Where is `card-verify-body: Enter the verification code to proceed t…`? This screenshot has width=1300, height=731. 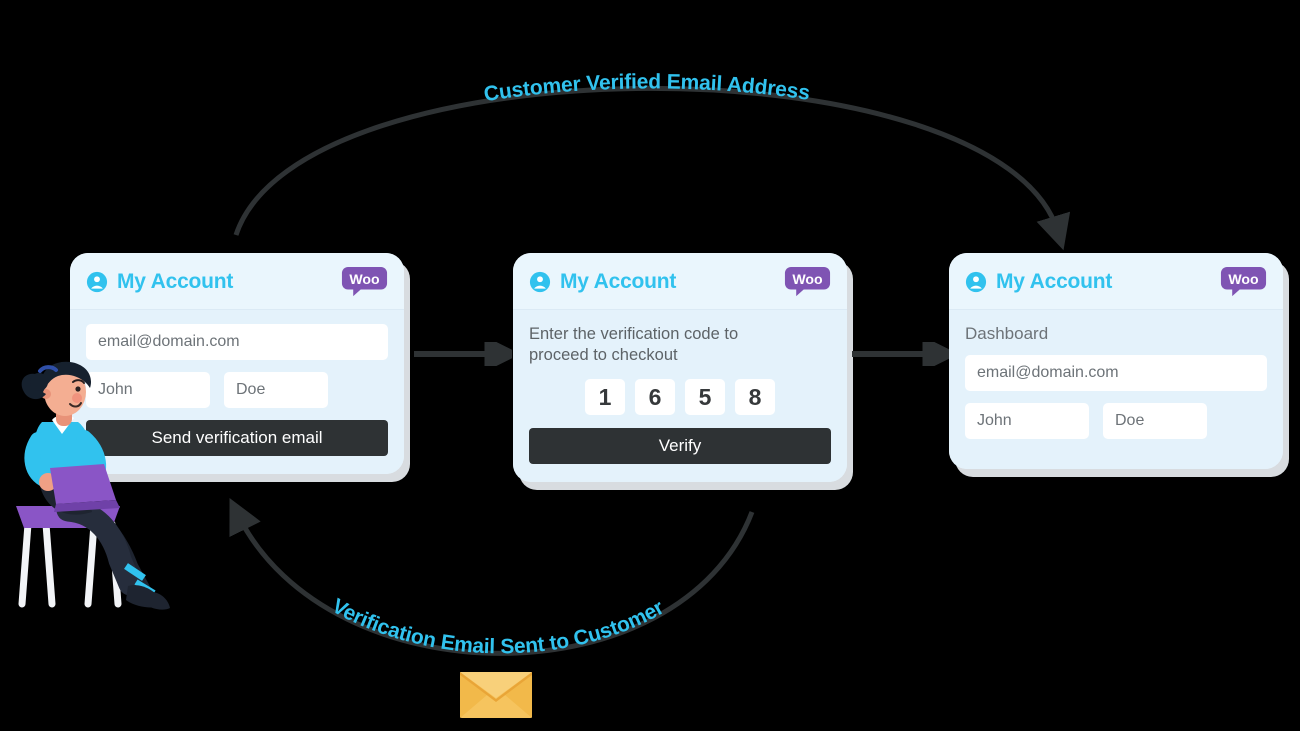 card-verify-body: Enter the verification code to proceed t… is located at coordinates (680, 396).